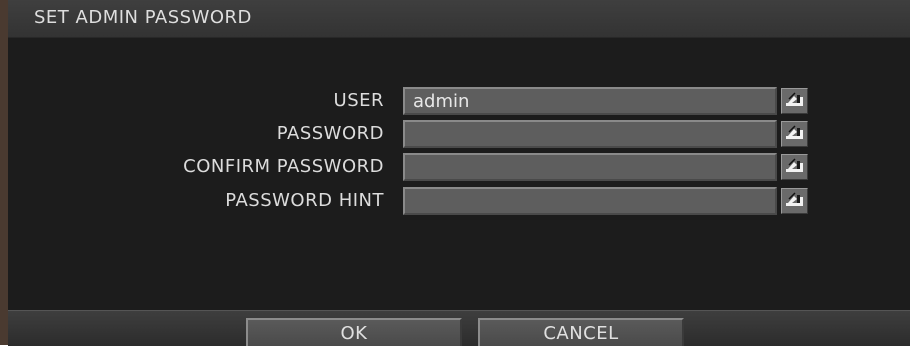 This screenshot has width=910, height=346. I want to click on dialog-title: SET ADMIN PASSWORD, so click(143, 17).